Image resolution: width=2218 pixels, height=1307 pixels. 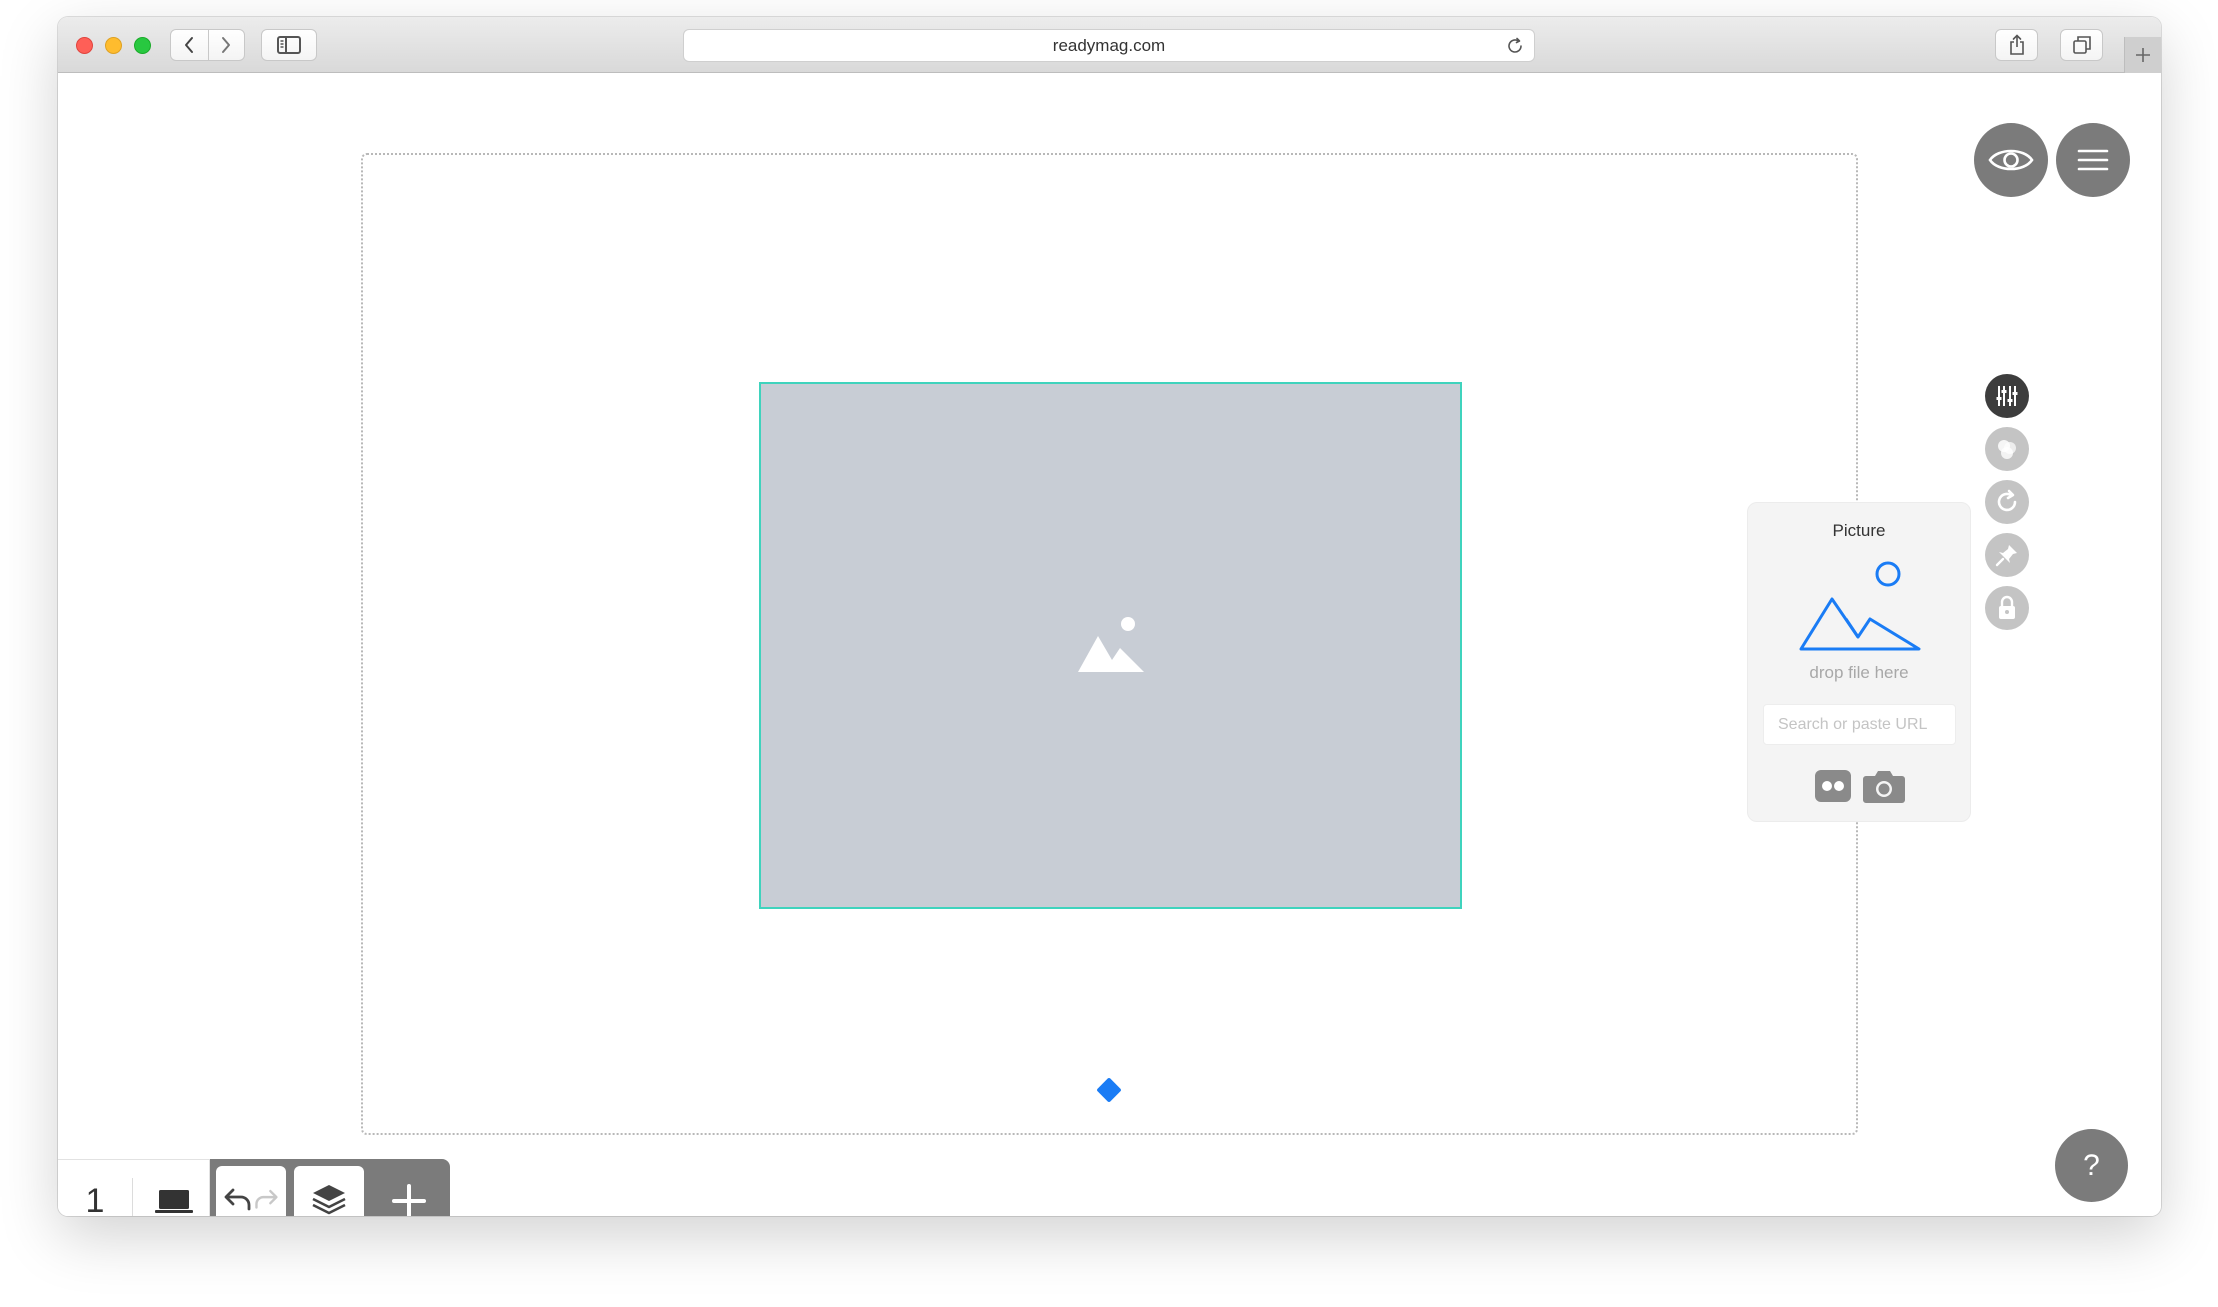 I want to click on editing-tools, so click(x=330, y=1187).